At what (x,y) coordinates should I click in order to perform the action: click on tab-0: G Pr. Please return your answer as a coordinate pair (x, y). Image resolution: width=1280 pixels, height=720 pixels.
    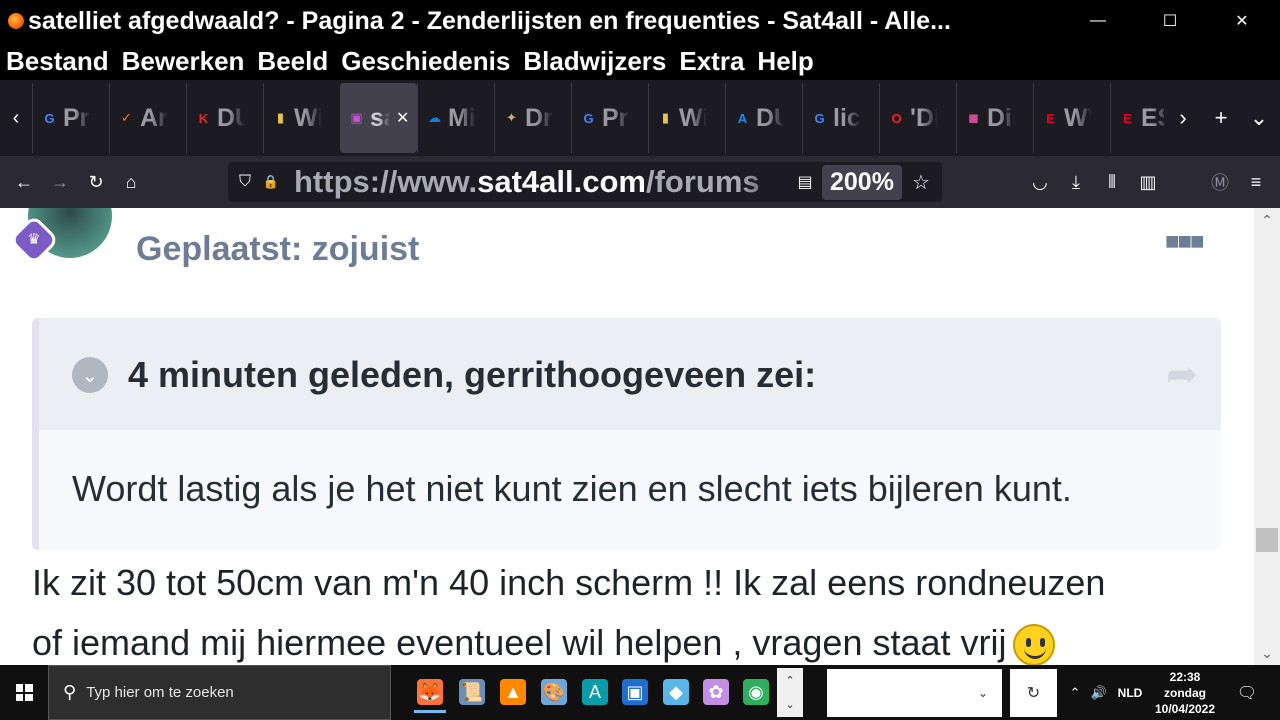
    Looking at the image, I should click on (70, 118).